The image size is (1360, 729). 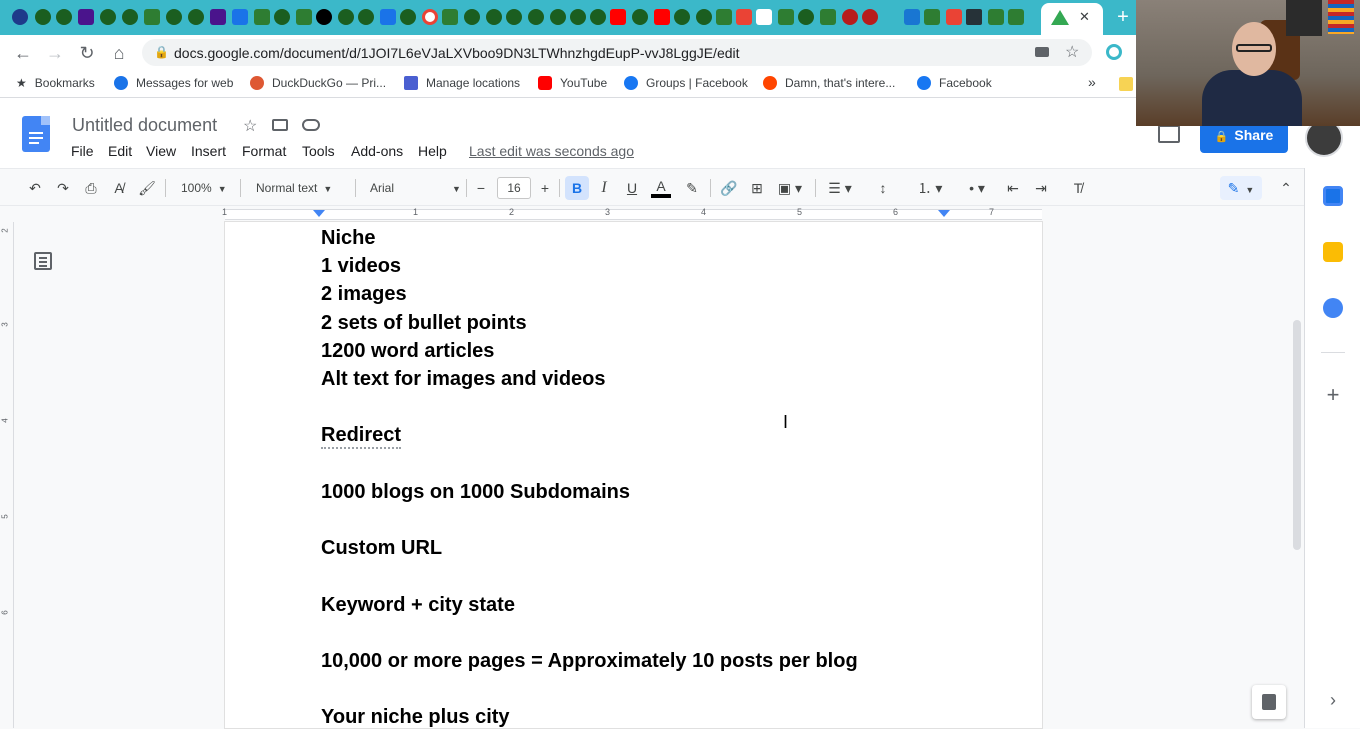 What do you see at coordinates (1013, 188) in the screenshot?
I see `decrease-indent-icon: ⇤` at bounding box center [1013, 188].